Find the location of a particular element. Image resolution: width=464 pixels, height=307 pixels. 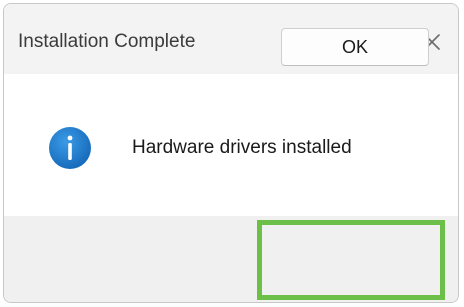

info-icon is located at coordinates (70, 148).